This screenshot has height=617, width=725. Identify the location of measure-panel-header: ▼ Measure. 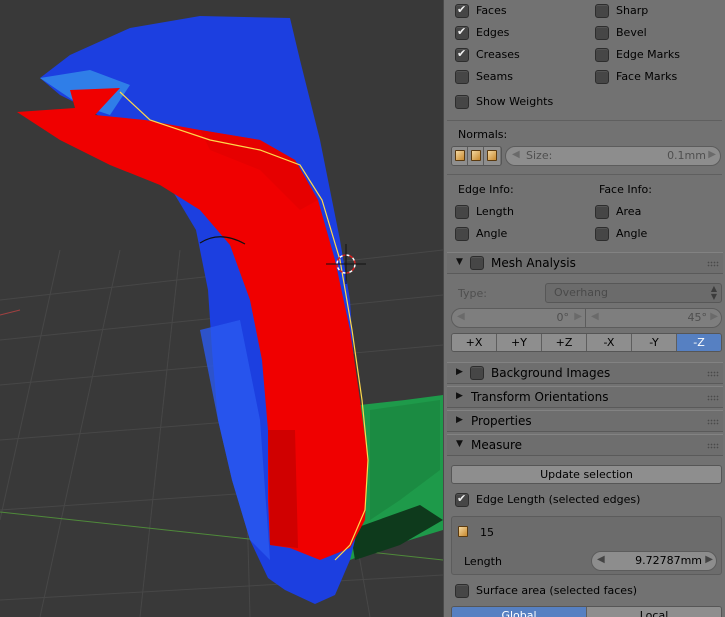
(585, 445).